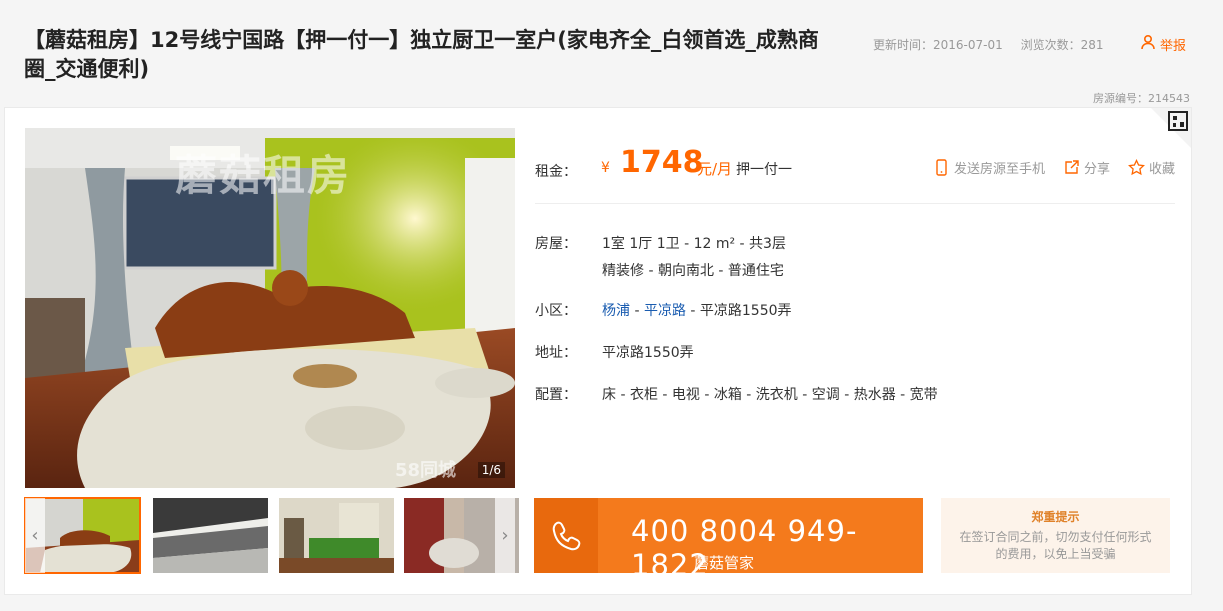  What do you see at coordinates (1141, 98) in the screenshot?
I see `listing-number: 房源编号：214543` at bounding box center [1141, 98].